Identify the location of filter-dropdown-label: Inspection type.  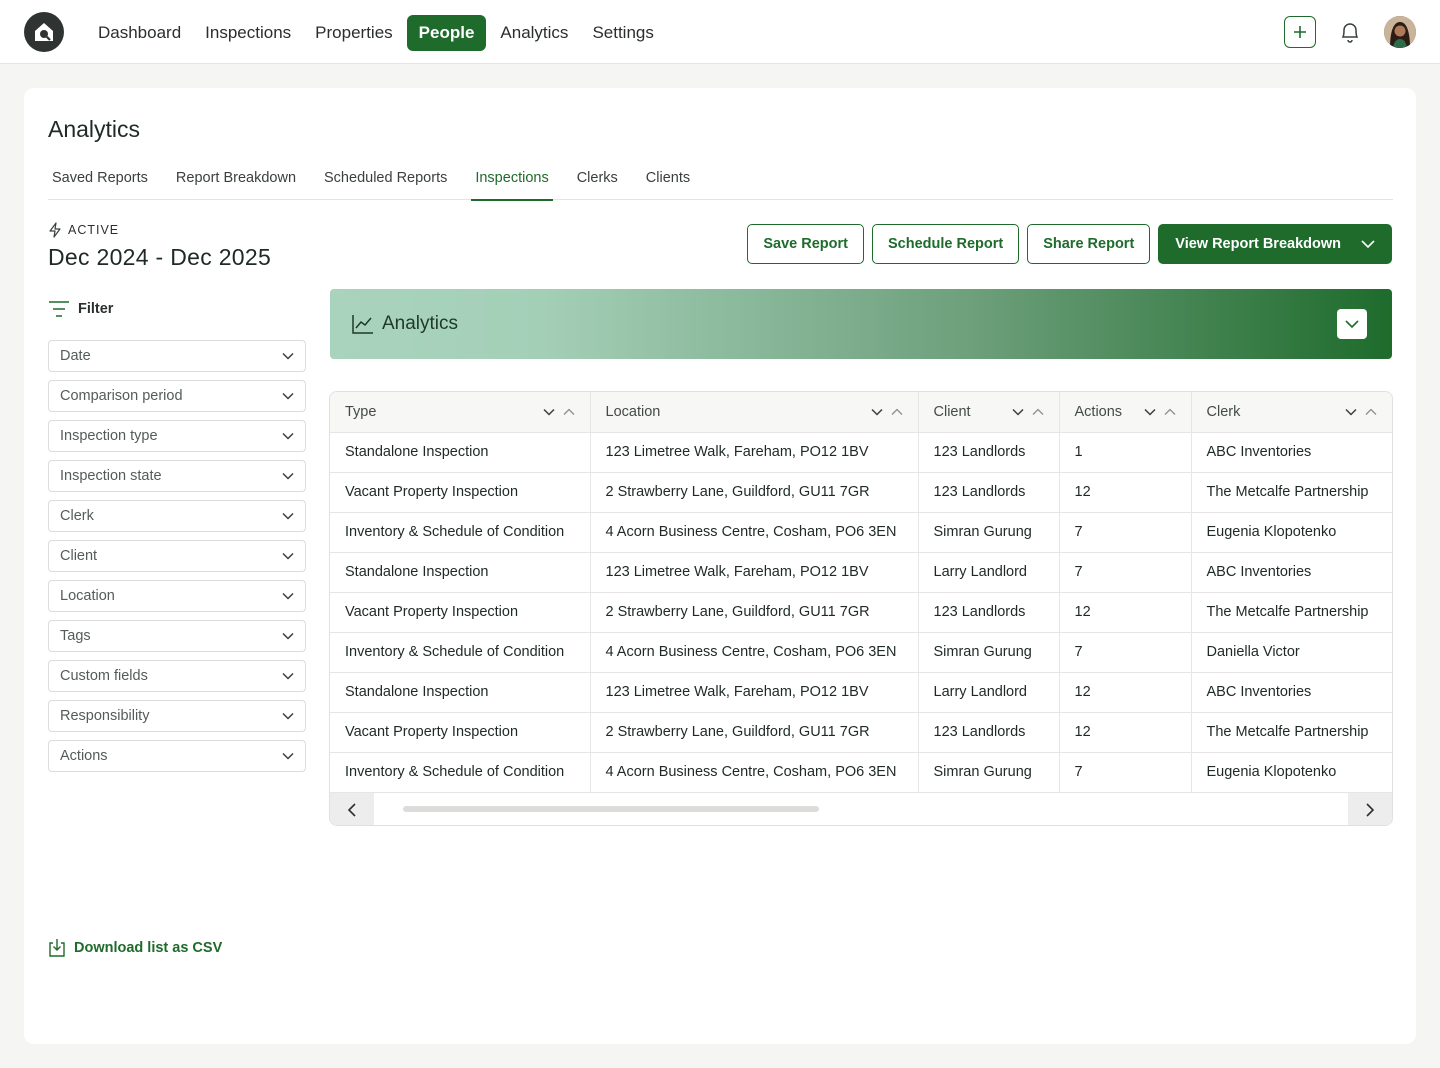
(109, 436).